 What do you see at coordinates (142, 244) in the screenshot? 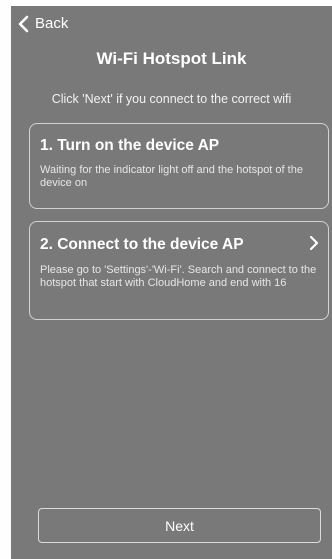
I see `step-title: 2. Connect to the device AP` at bounding box center [142, 244].